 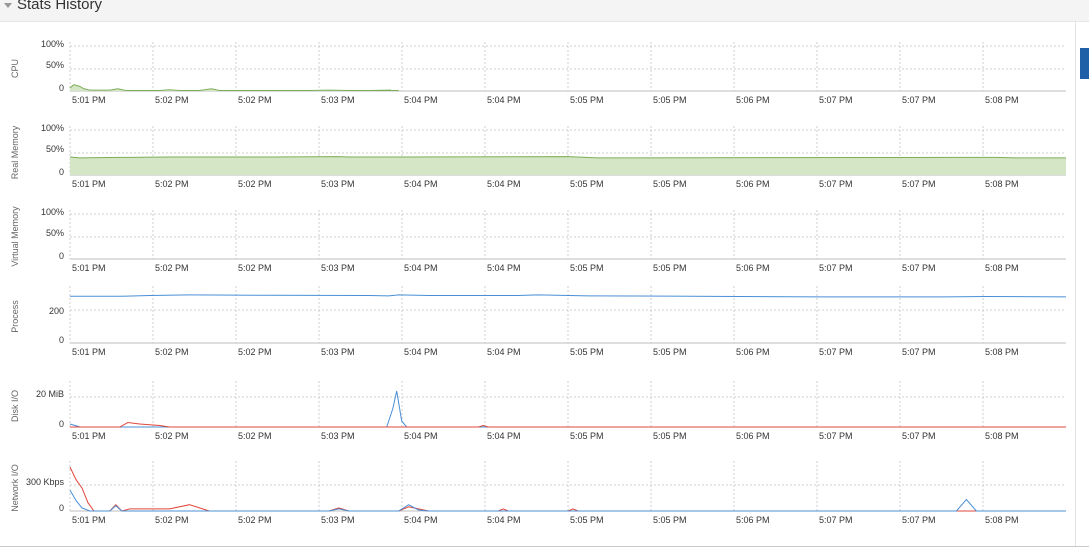 What do you see at coordinates (56, 311) in the screenshot?
I see `y-tick-label: 200` at bounding box center [56, 311].